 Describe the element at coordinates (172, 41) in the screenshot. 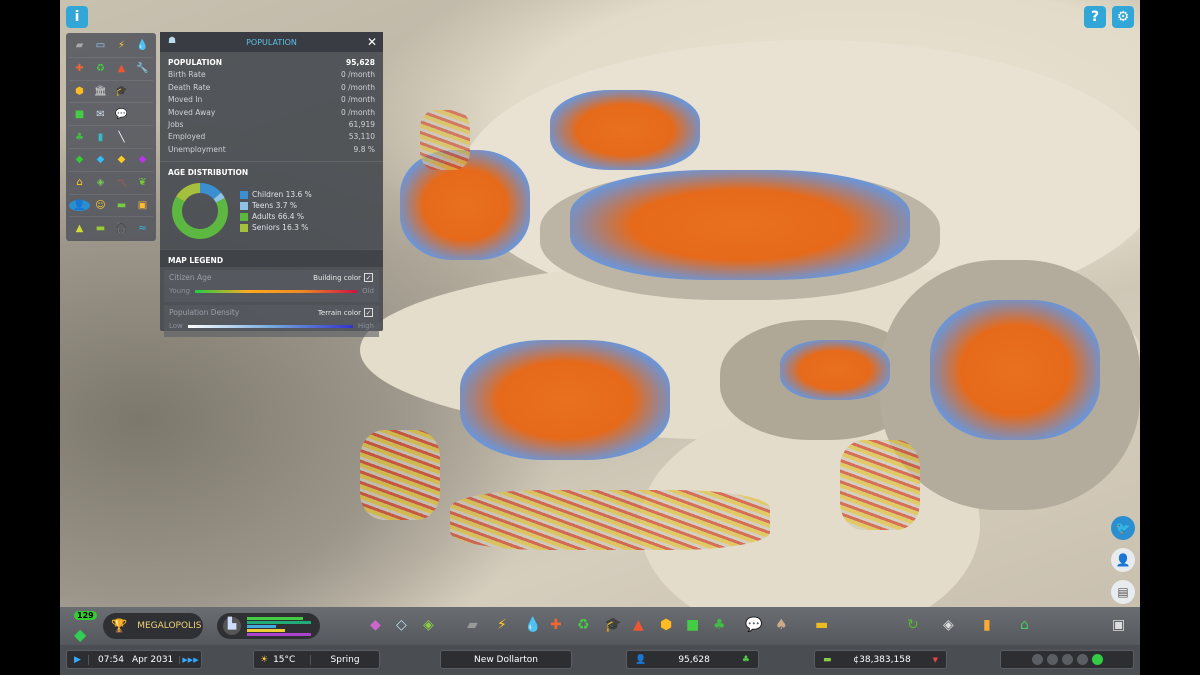

I see `population-icon: ☗` at that location.